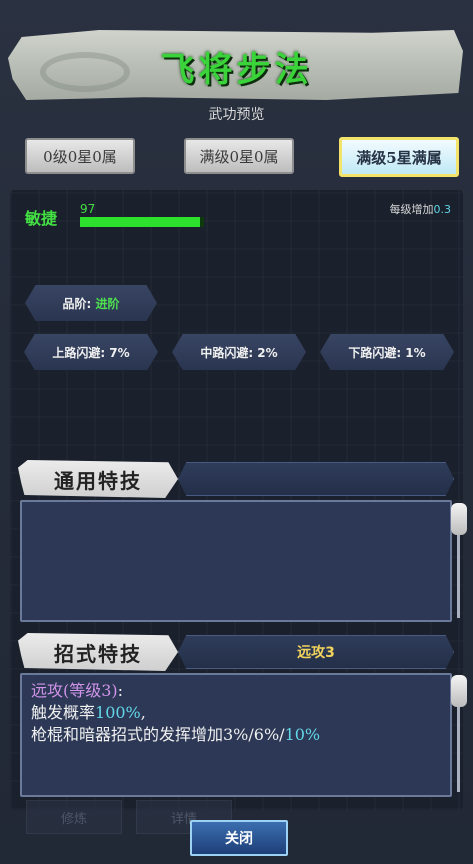 This screenshot has height=864, width=473. I want to click on stat-value: 97, so click(88, 209).